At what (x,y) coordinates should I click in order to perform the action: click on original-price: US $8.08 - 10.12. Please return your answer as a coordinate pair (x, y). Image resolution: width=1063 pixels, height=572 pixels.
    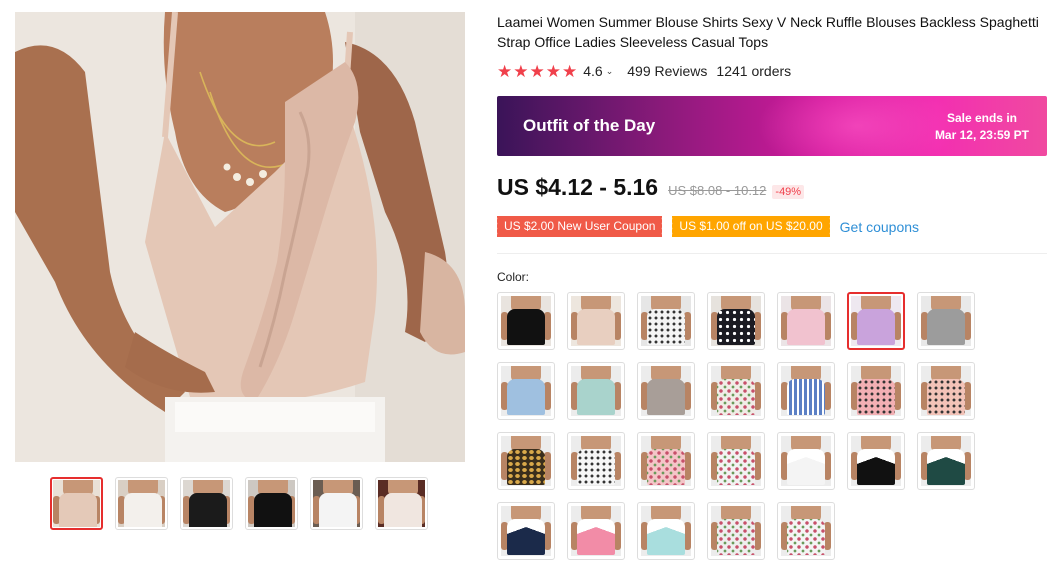
    Looking at the image, I should click on (717, 190).